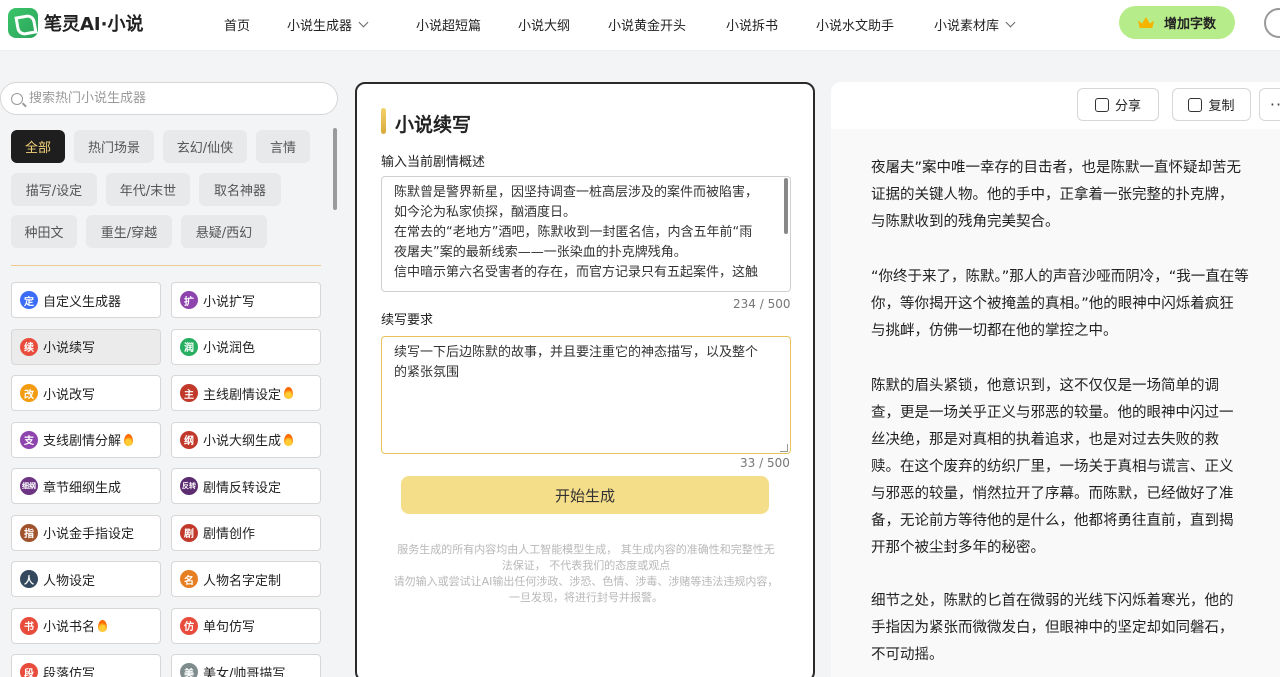 The image size is (1280, 677). What do you see at coordinates (129, 231) in the screenshot?
I see `category-chip: 重生/穿越` at bounding box center [129, 231].